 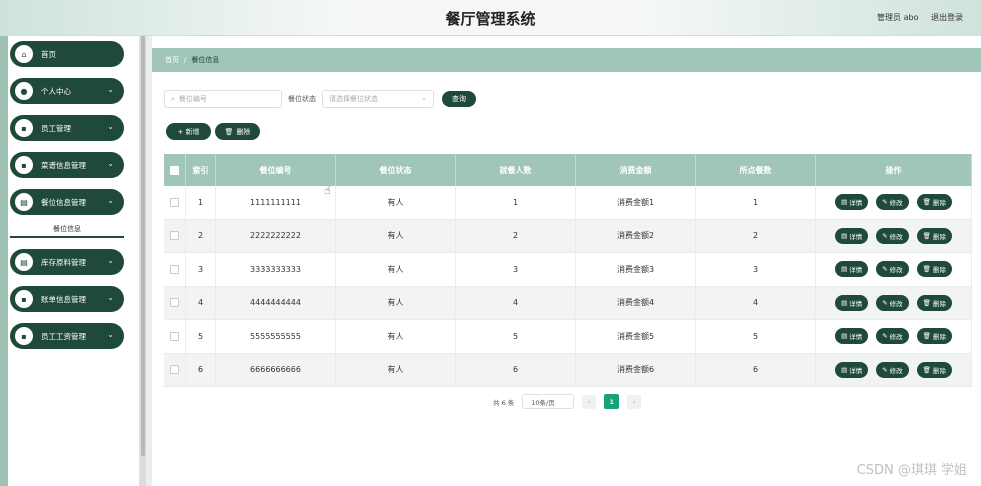 I want to click on next-page-button: ›, so click(x=634, y=401).